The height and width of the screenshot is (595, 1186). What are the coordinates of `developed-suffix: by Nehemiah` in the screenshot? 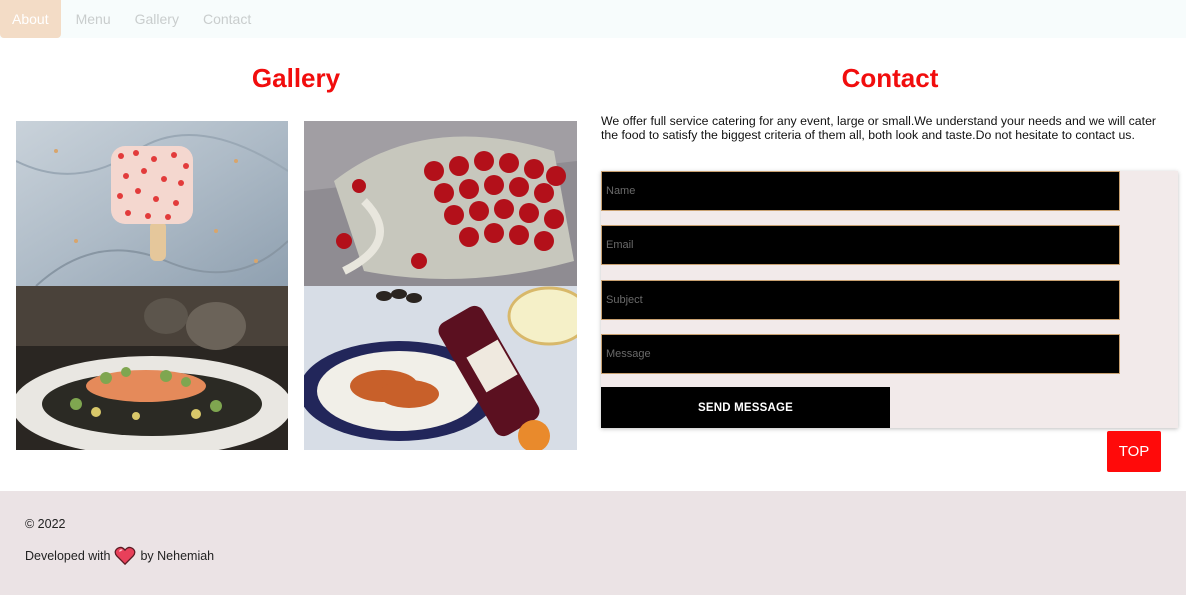 It's located at (177, 556).